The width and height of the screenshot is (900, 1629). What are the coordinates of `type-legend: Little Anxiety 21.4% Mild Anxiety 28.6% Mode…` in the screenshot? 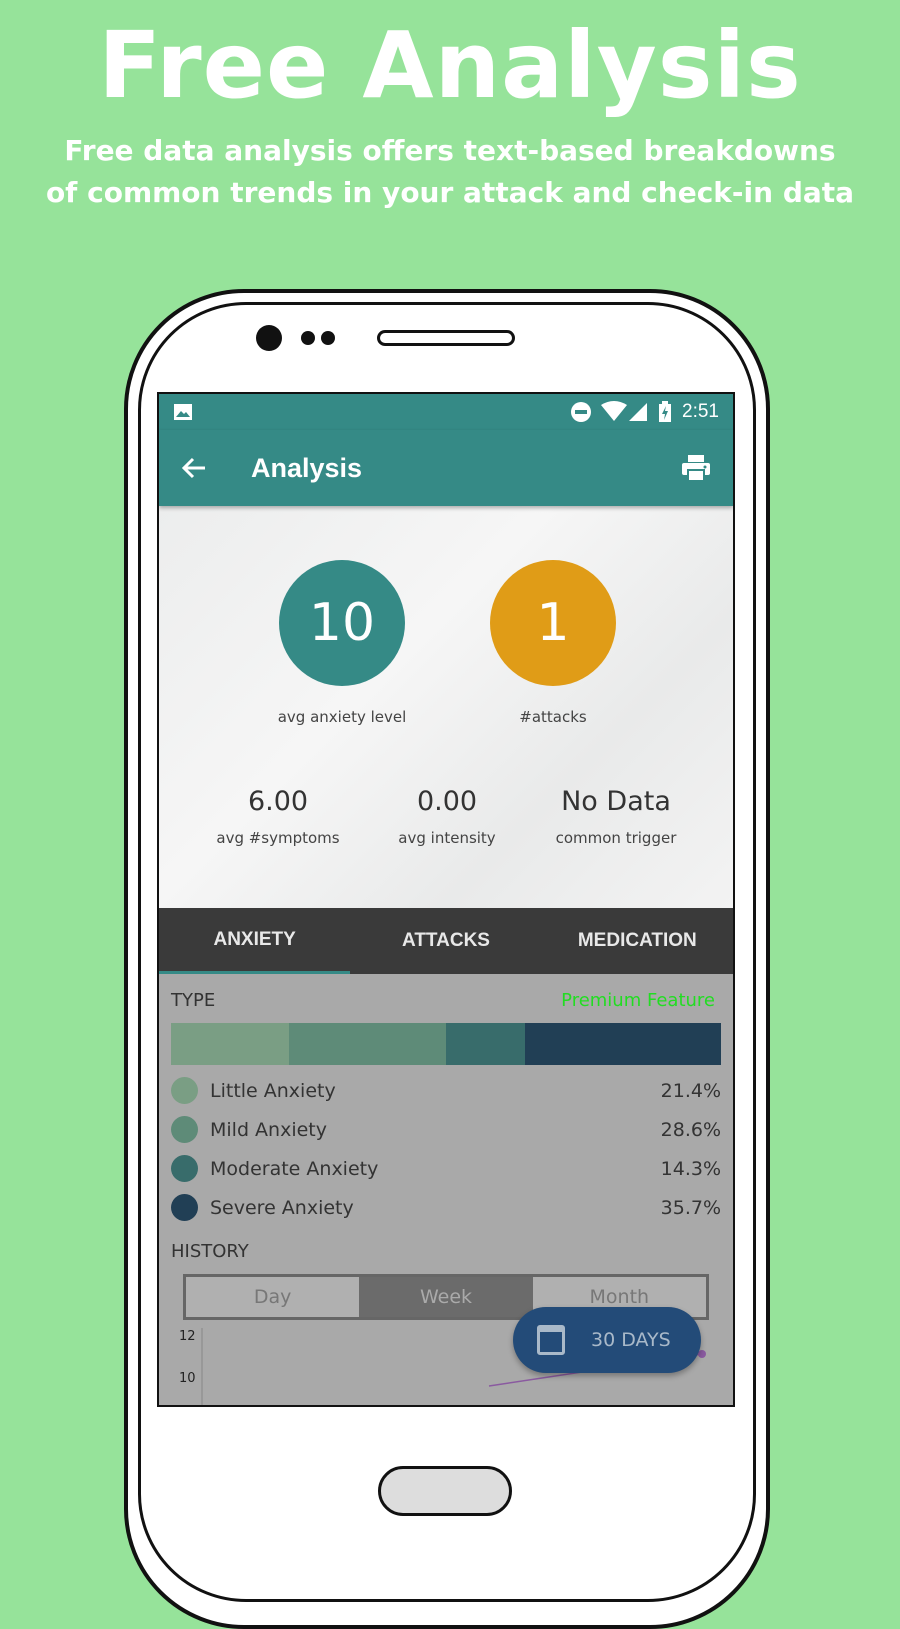 It's located at (446, 1149).